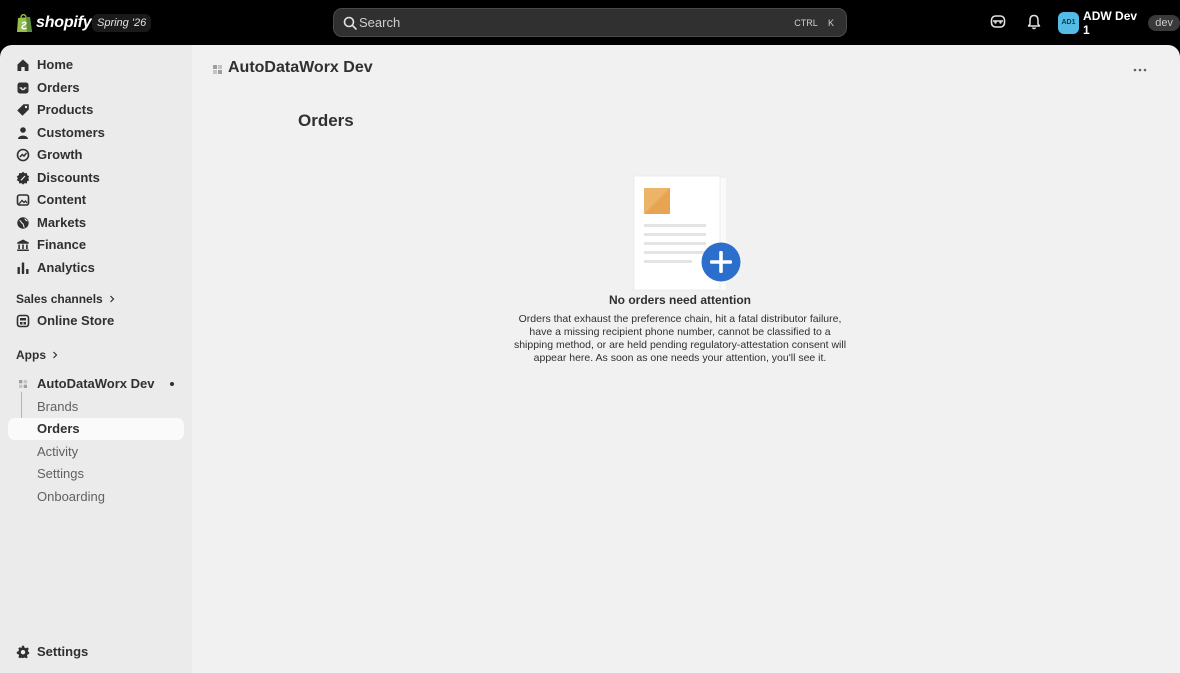 This screenshot has width=1180, height=673. What do you see at coordinates (62, 199) in the screenshot?
I see `sidebar-item-label: Content` at bounding box center [62, 199].